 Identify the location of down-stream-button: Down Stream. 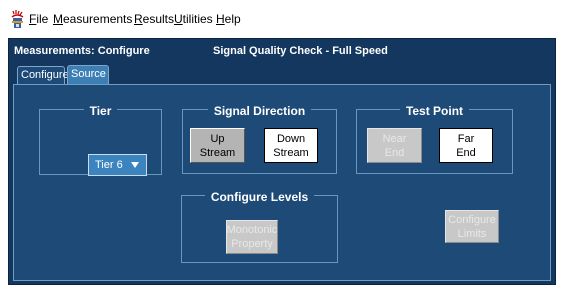
(291, 145).